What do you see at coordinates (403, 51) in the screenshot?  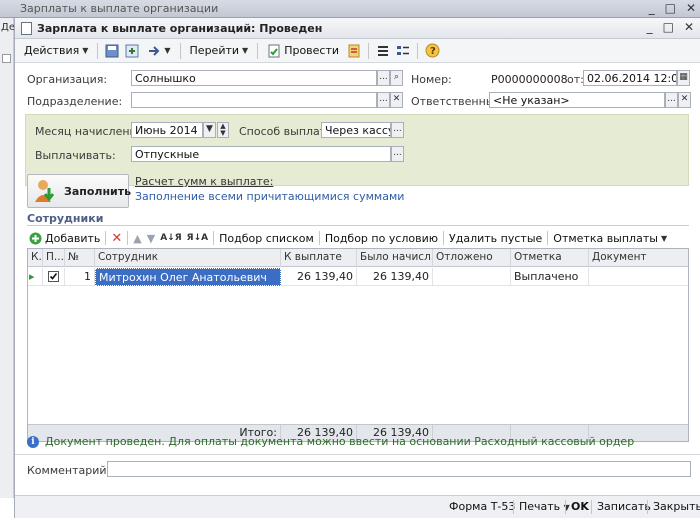 I see `list-settings-icon` at bounding box center [403, 51].